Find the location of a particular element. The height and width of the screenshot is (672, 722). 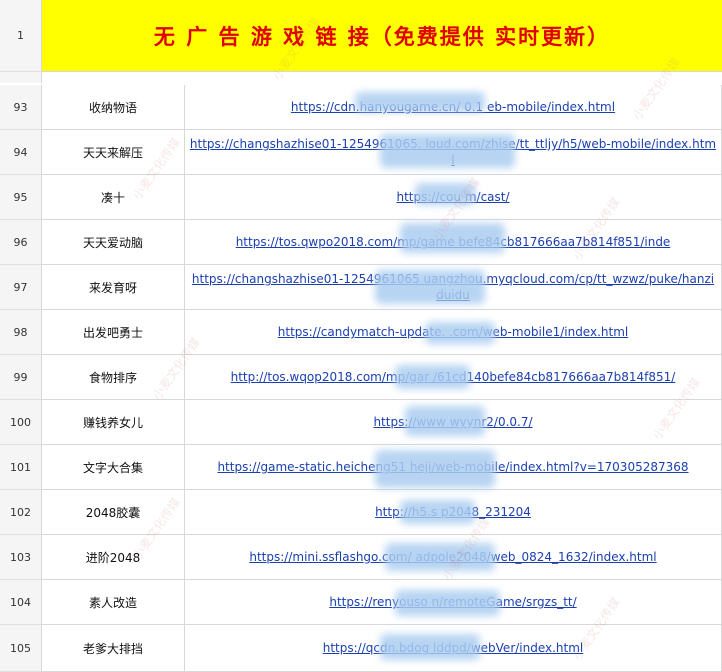

table-row: 95凑十https://cou m/cast/ is located at coordinates (361, 197).